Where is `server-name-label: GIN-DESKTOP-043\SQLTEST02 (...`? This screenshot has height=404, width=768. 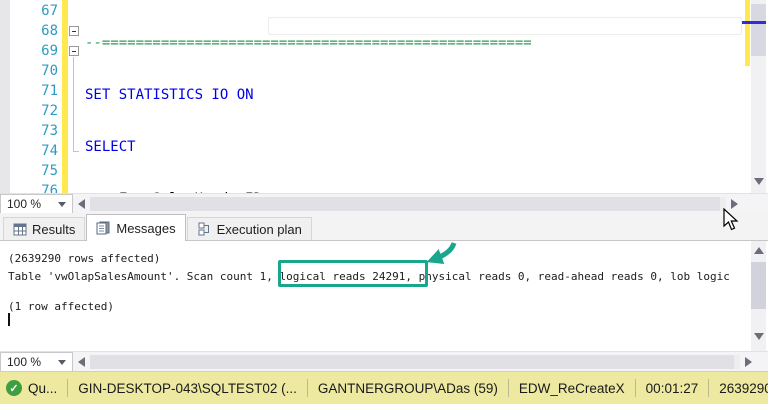
server-name-label: GIN-DESKTOP-043\SQLTEST02 (... is located at coordinates (187, 388).